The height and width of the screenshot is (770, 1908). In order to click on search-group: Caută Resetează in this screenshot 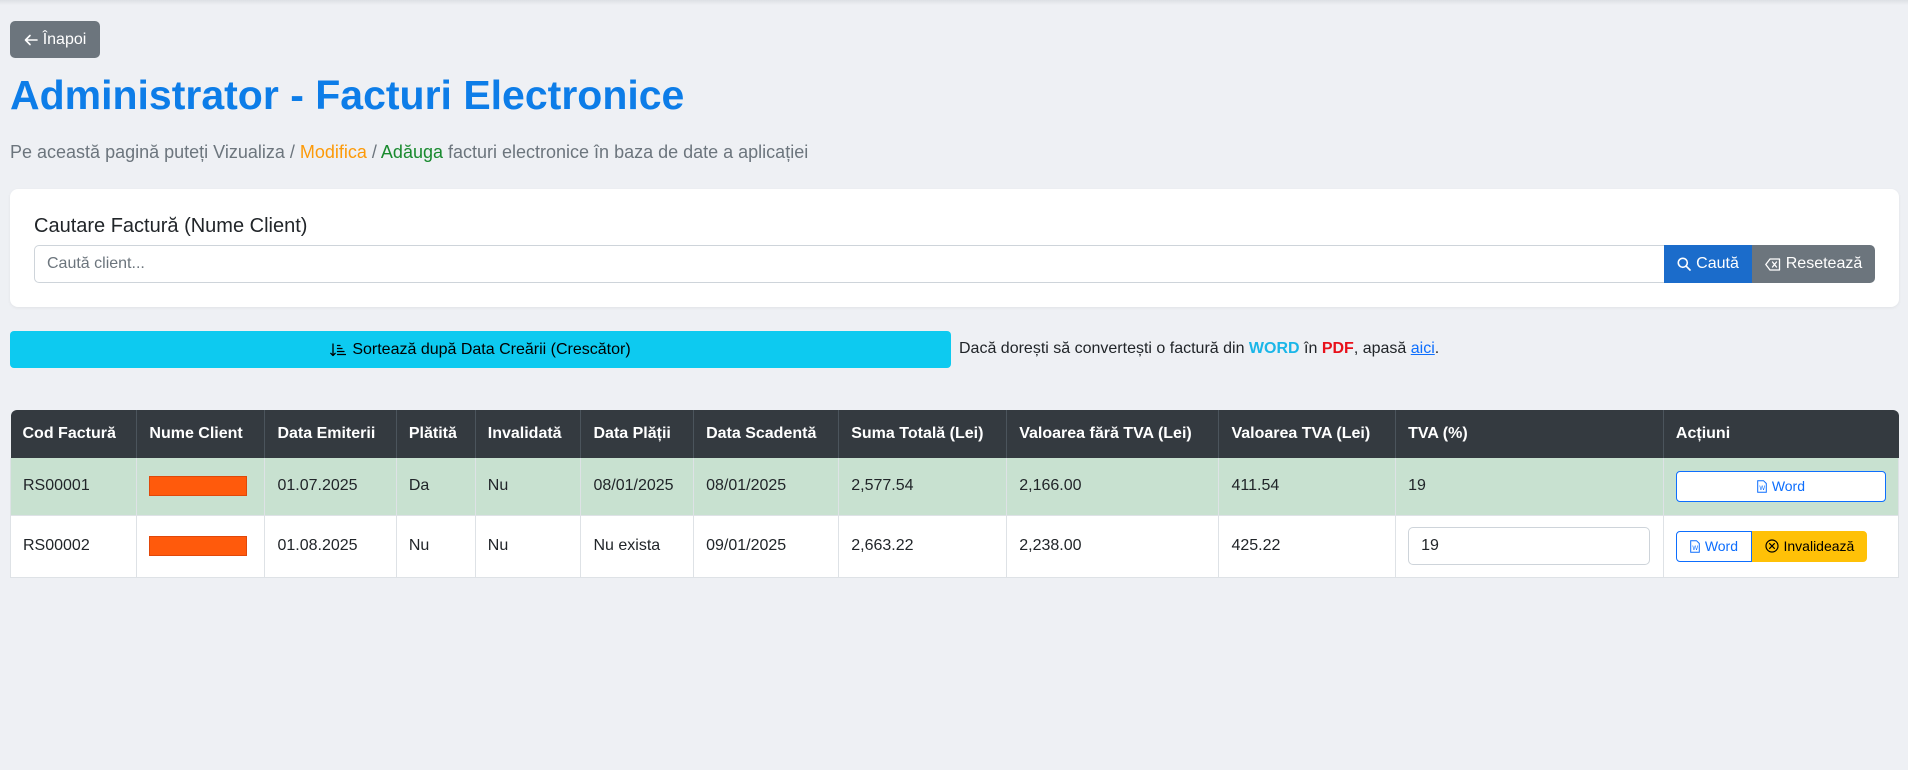, I will do `click(954, 264)`.